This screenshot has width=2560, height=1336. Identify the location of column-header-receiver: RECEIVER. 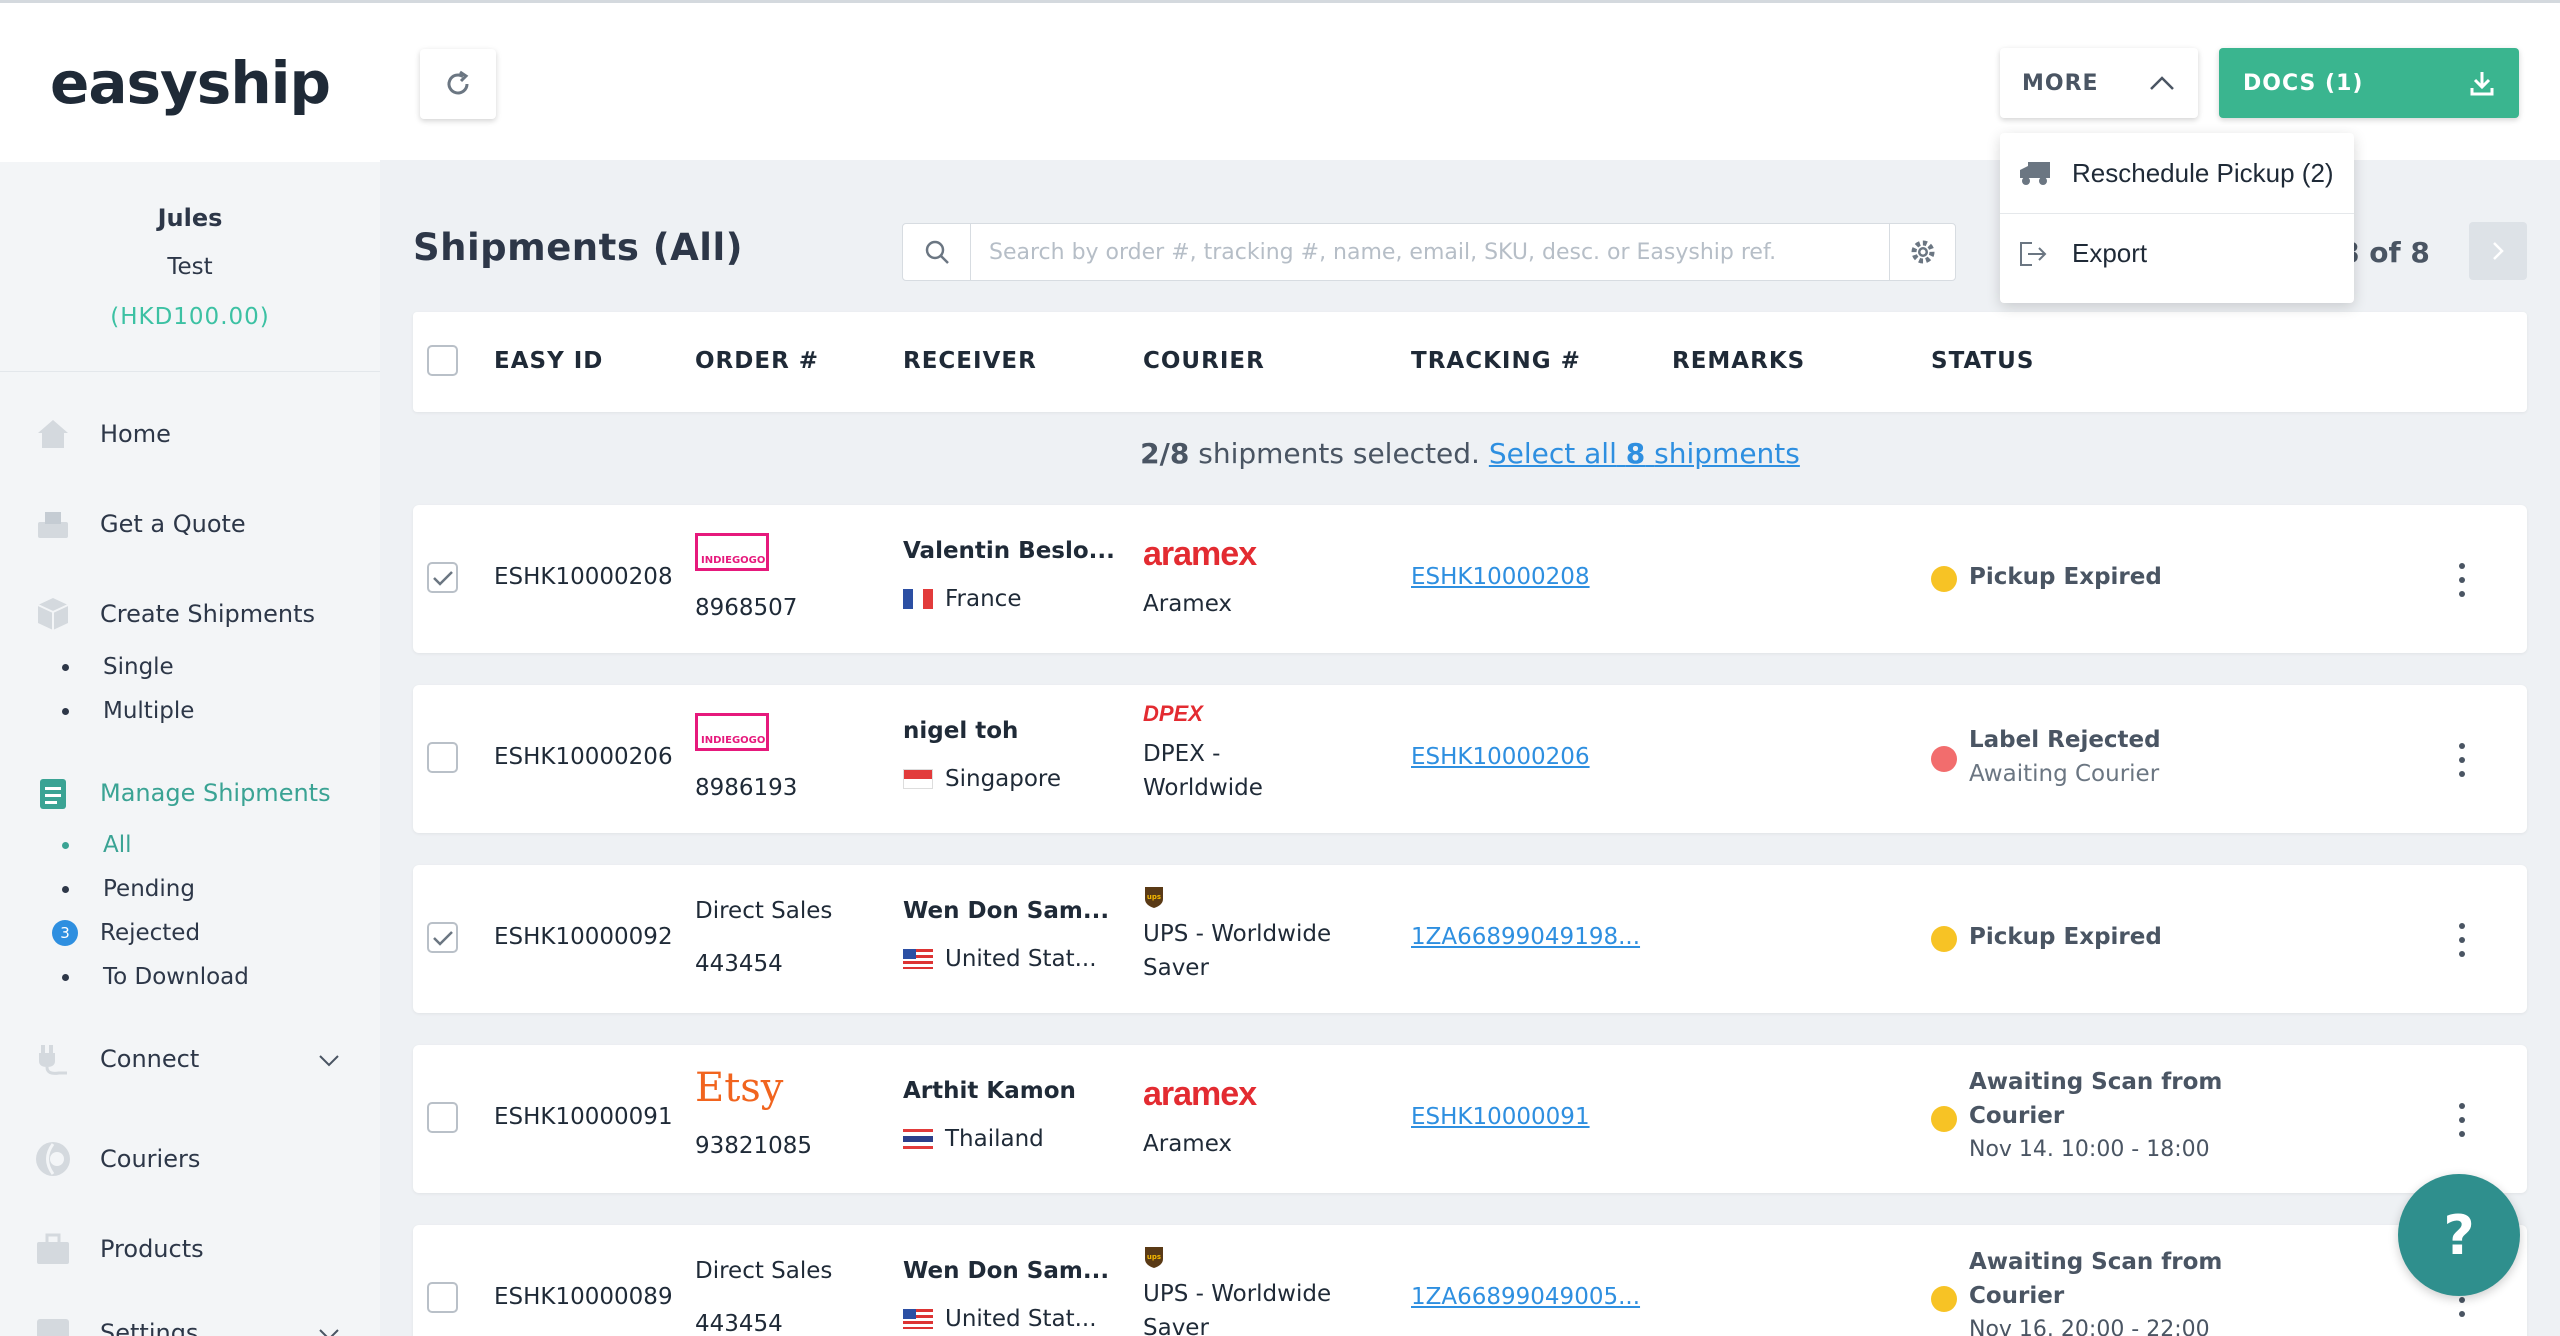
(970, 361).